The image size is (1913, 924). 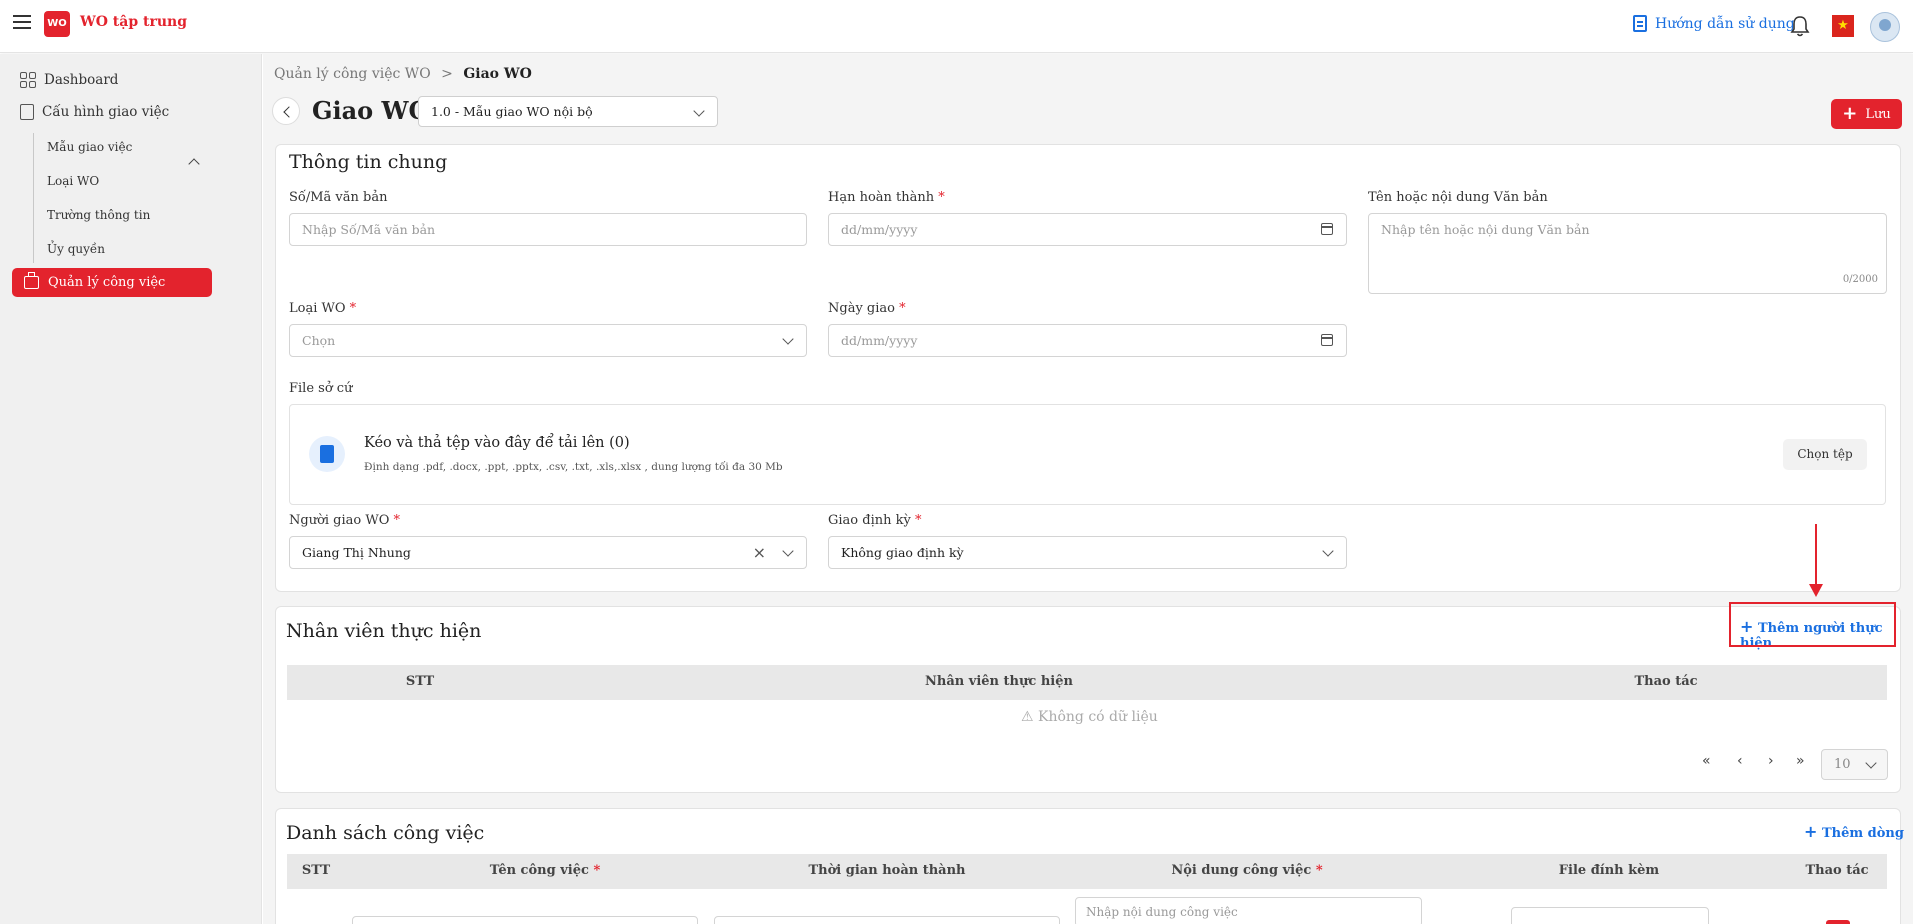 I want to click on app-logo: WO, so click(x=57, y=24).